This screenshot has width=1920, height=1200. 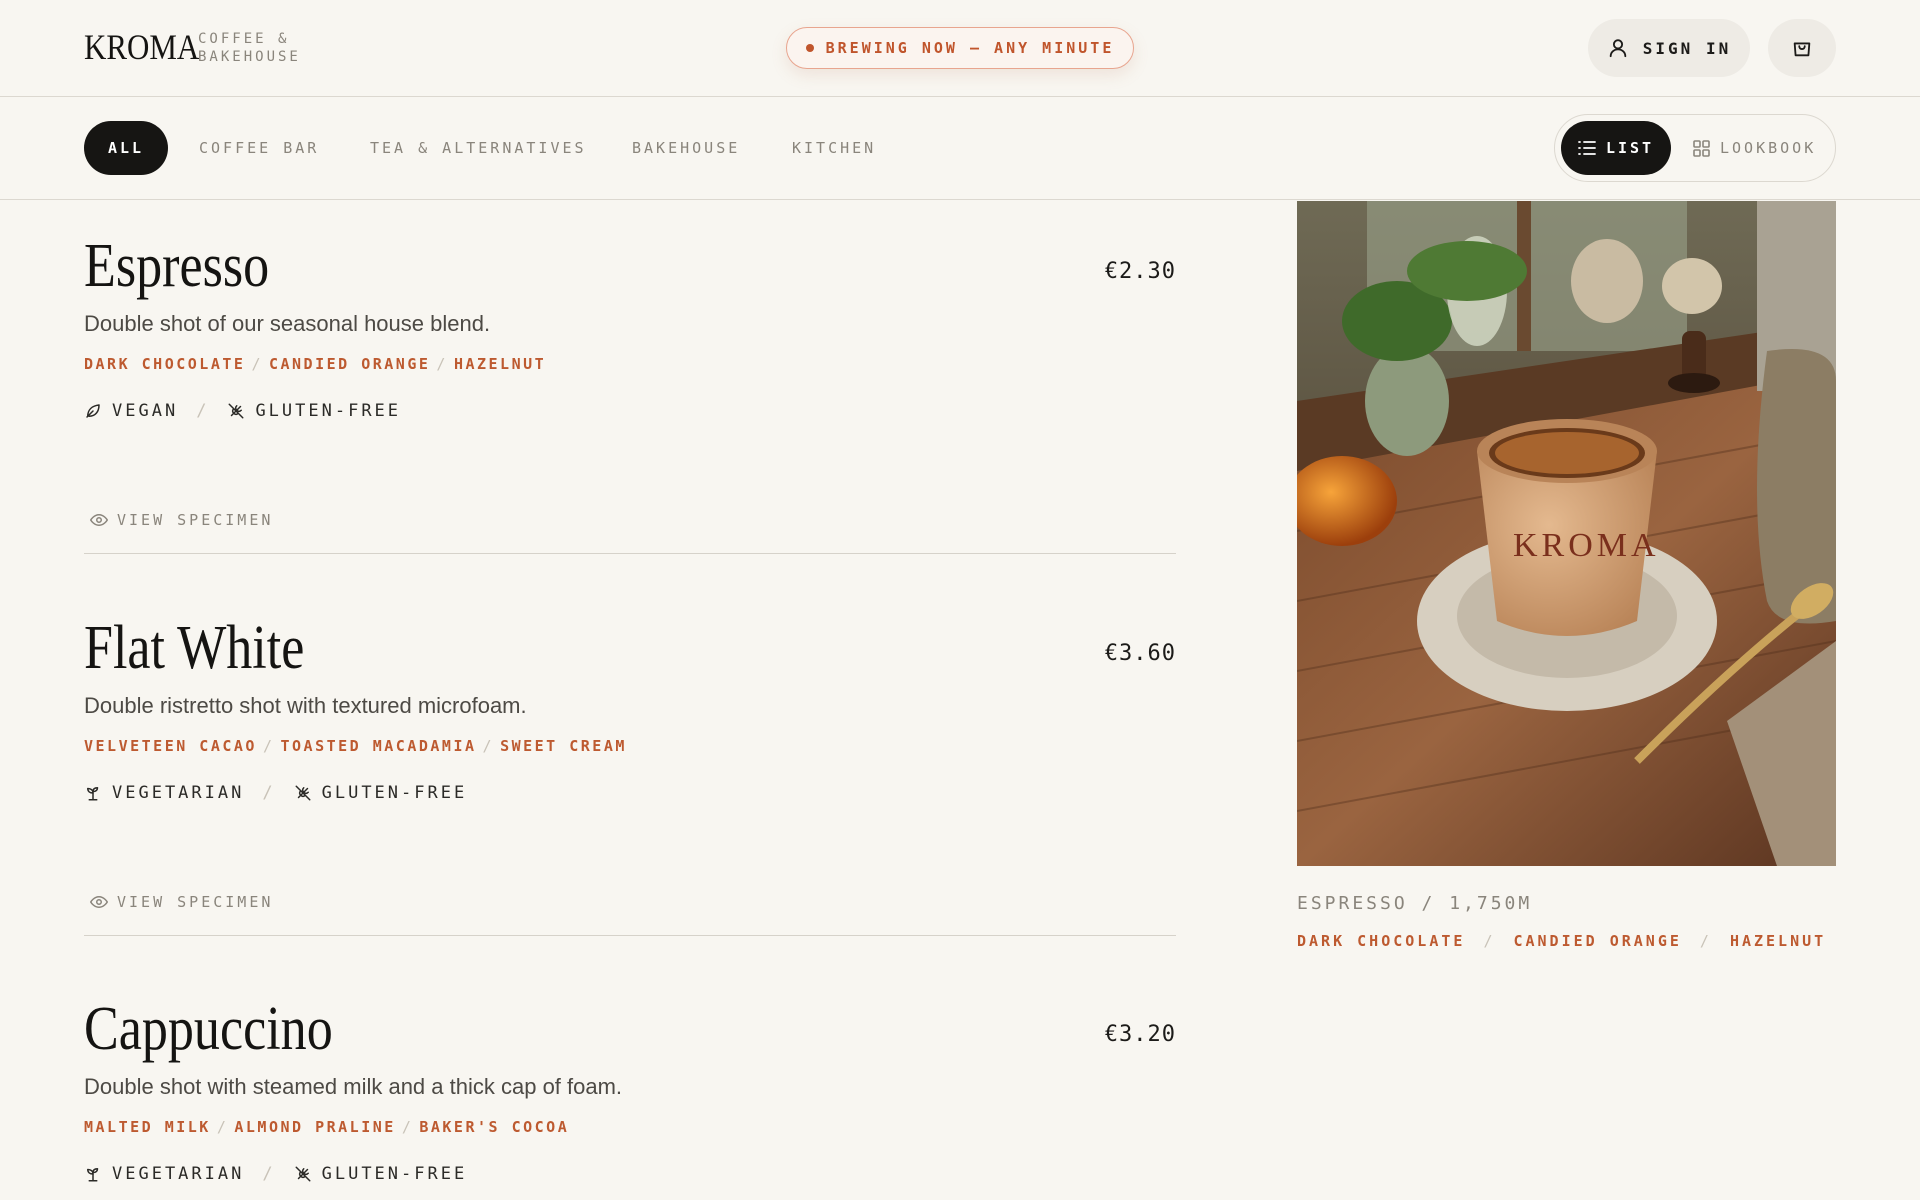 What do you see at coordinates (208, 1029) in the screenshot?
I see `item-name: Cappuccino` at bounding box center [208, 1029].